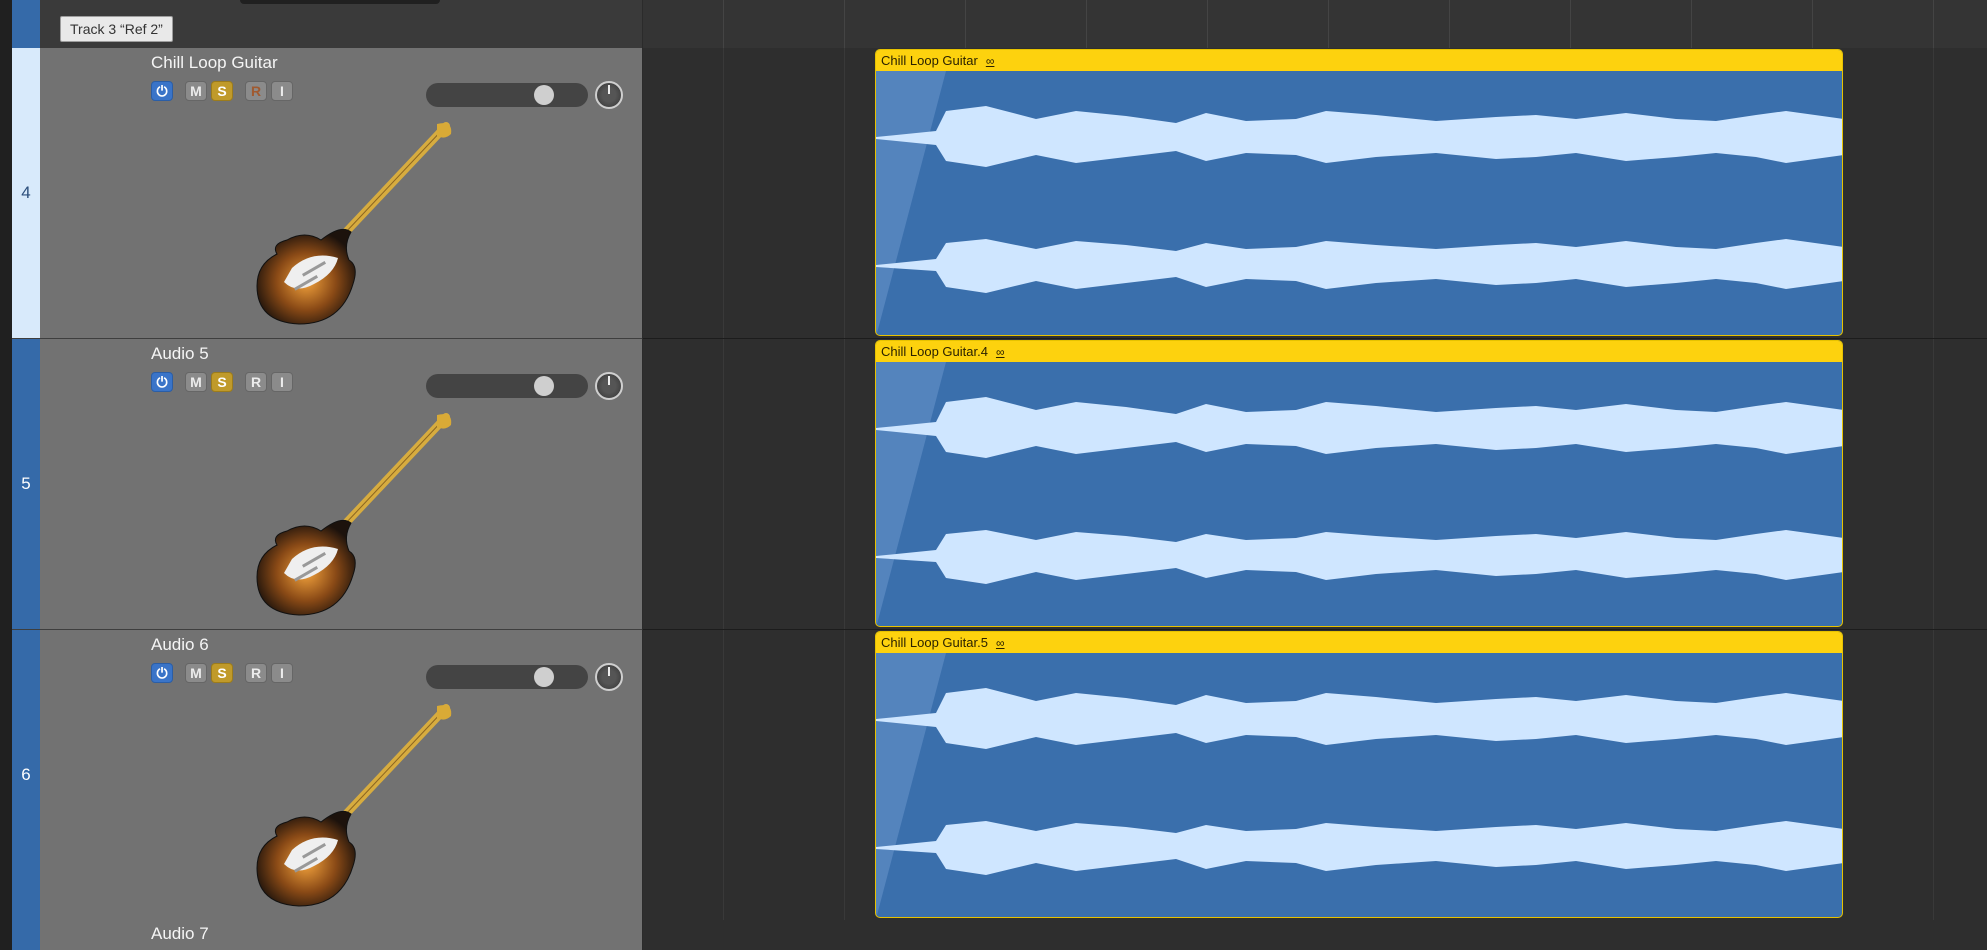 This screenshot has height=950, width=1987. I want to click on track-name: Audio 5, so click(180, 354).